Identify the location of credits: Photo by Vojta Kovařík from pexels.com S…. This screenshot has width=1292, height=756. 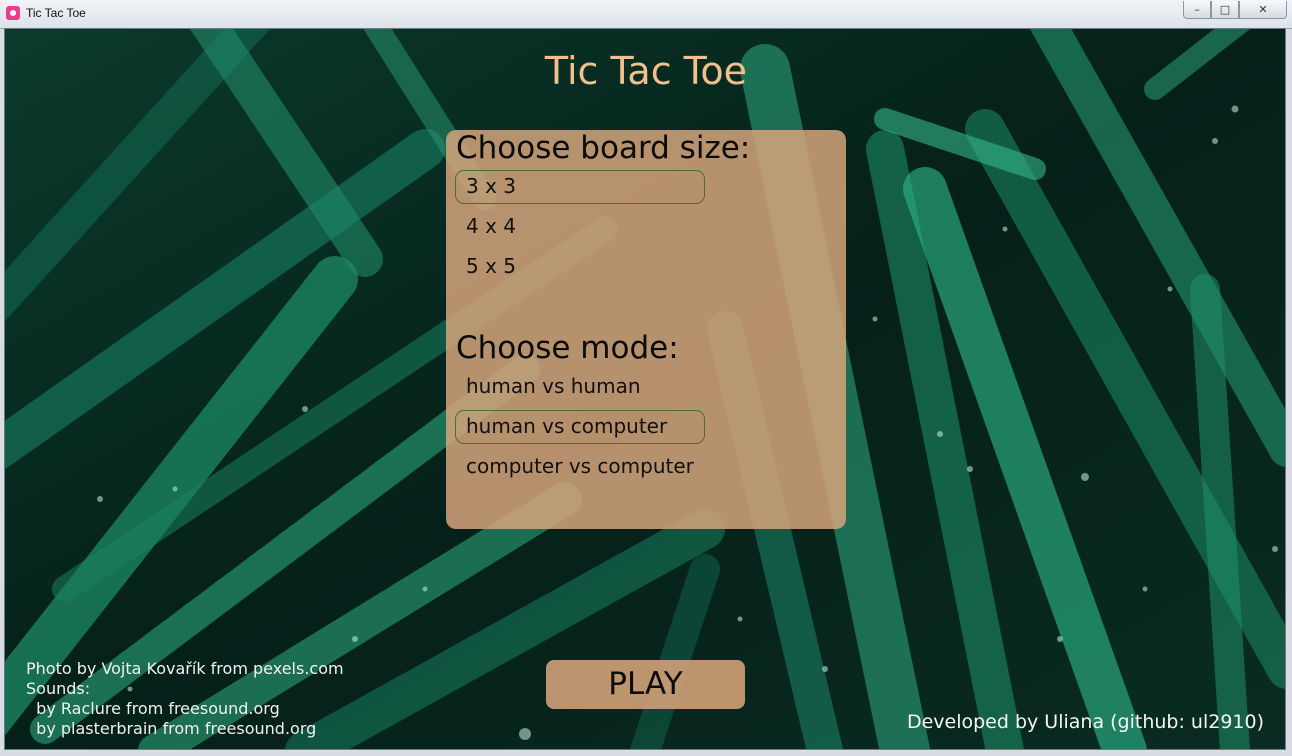
(185, 699).